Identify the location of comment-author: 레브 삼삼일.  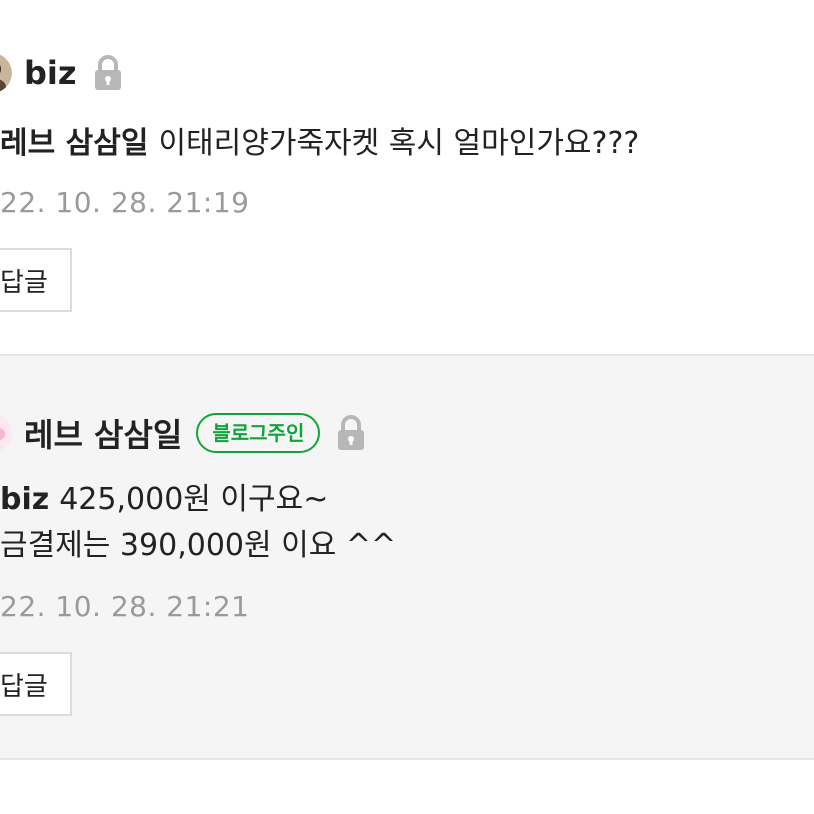
(103, 433).